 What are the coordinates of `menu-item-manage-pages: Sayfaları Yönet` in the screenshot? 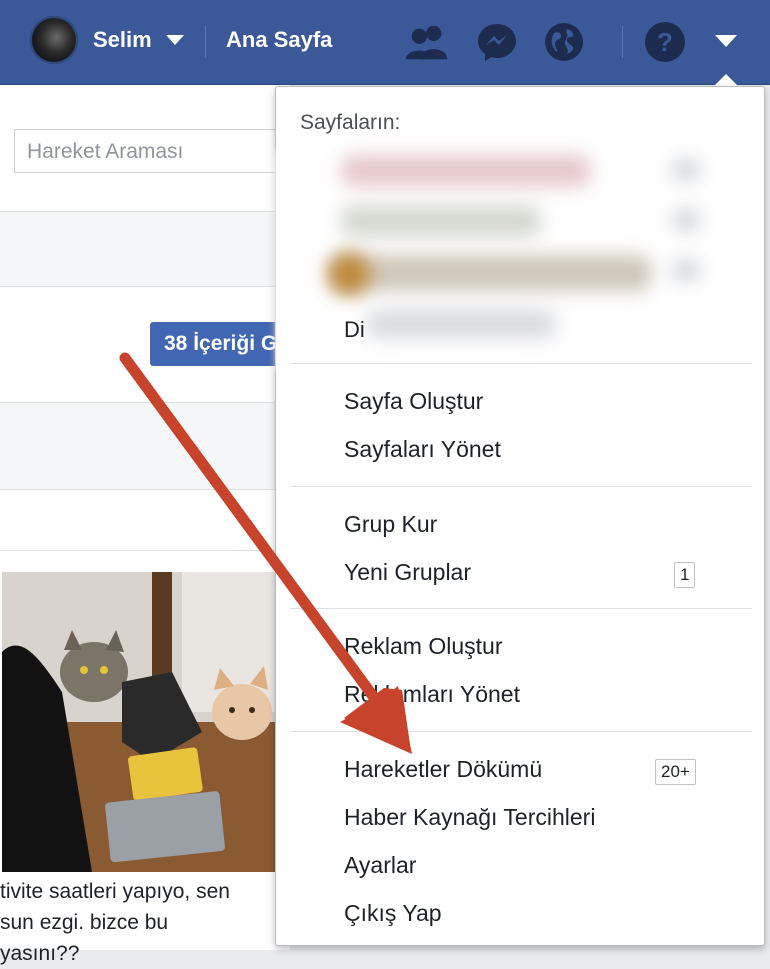 It's located at (422, 449).